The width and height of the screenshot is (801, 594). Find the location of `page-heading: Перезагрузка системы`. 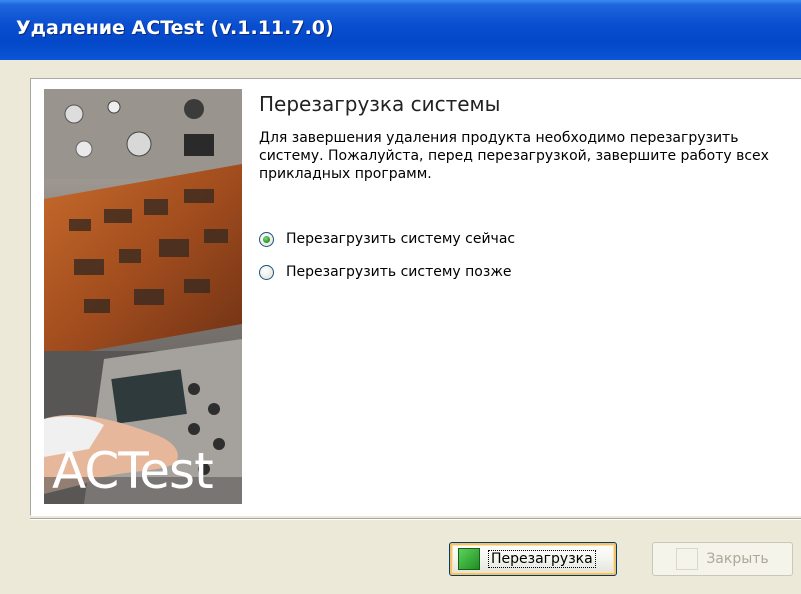

page-heading: Перезагрузка системы is located at coordinates (380, 104).